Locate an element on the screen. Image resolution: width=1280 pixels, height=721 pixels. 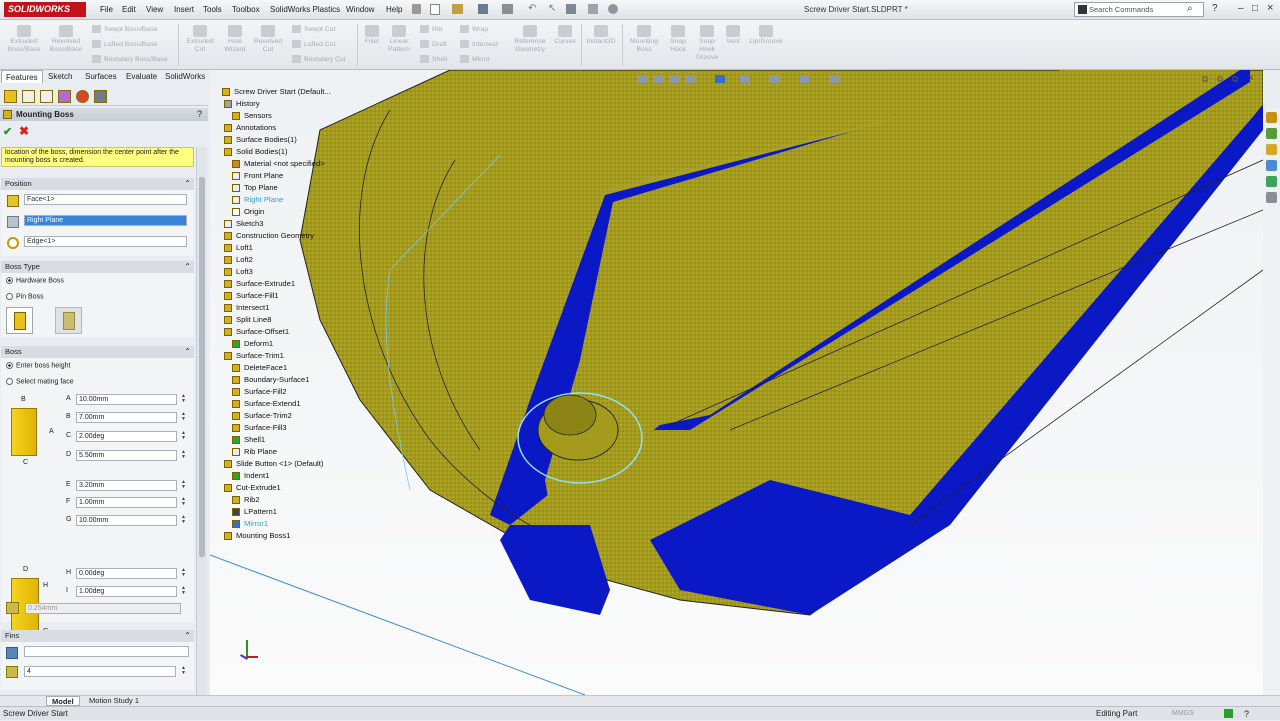
status-units: MMGS is located at coordinates (1183, 713).